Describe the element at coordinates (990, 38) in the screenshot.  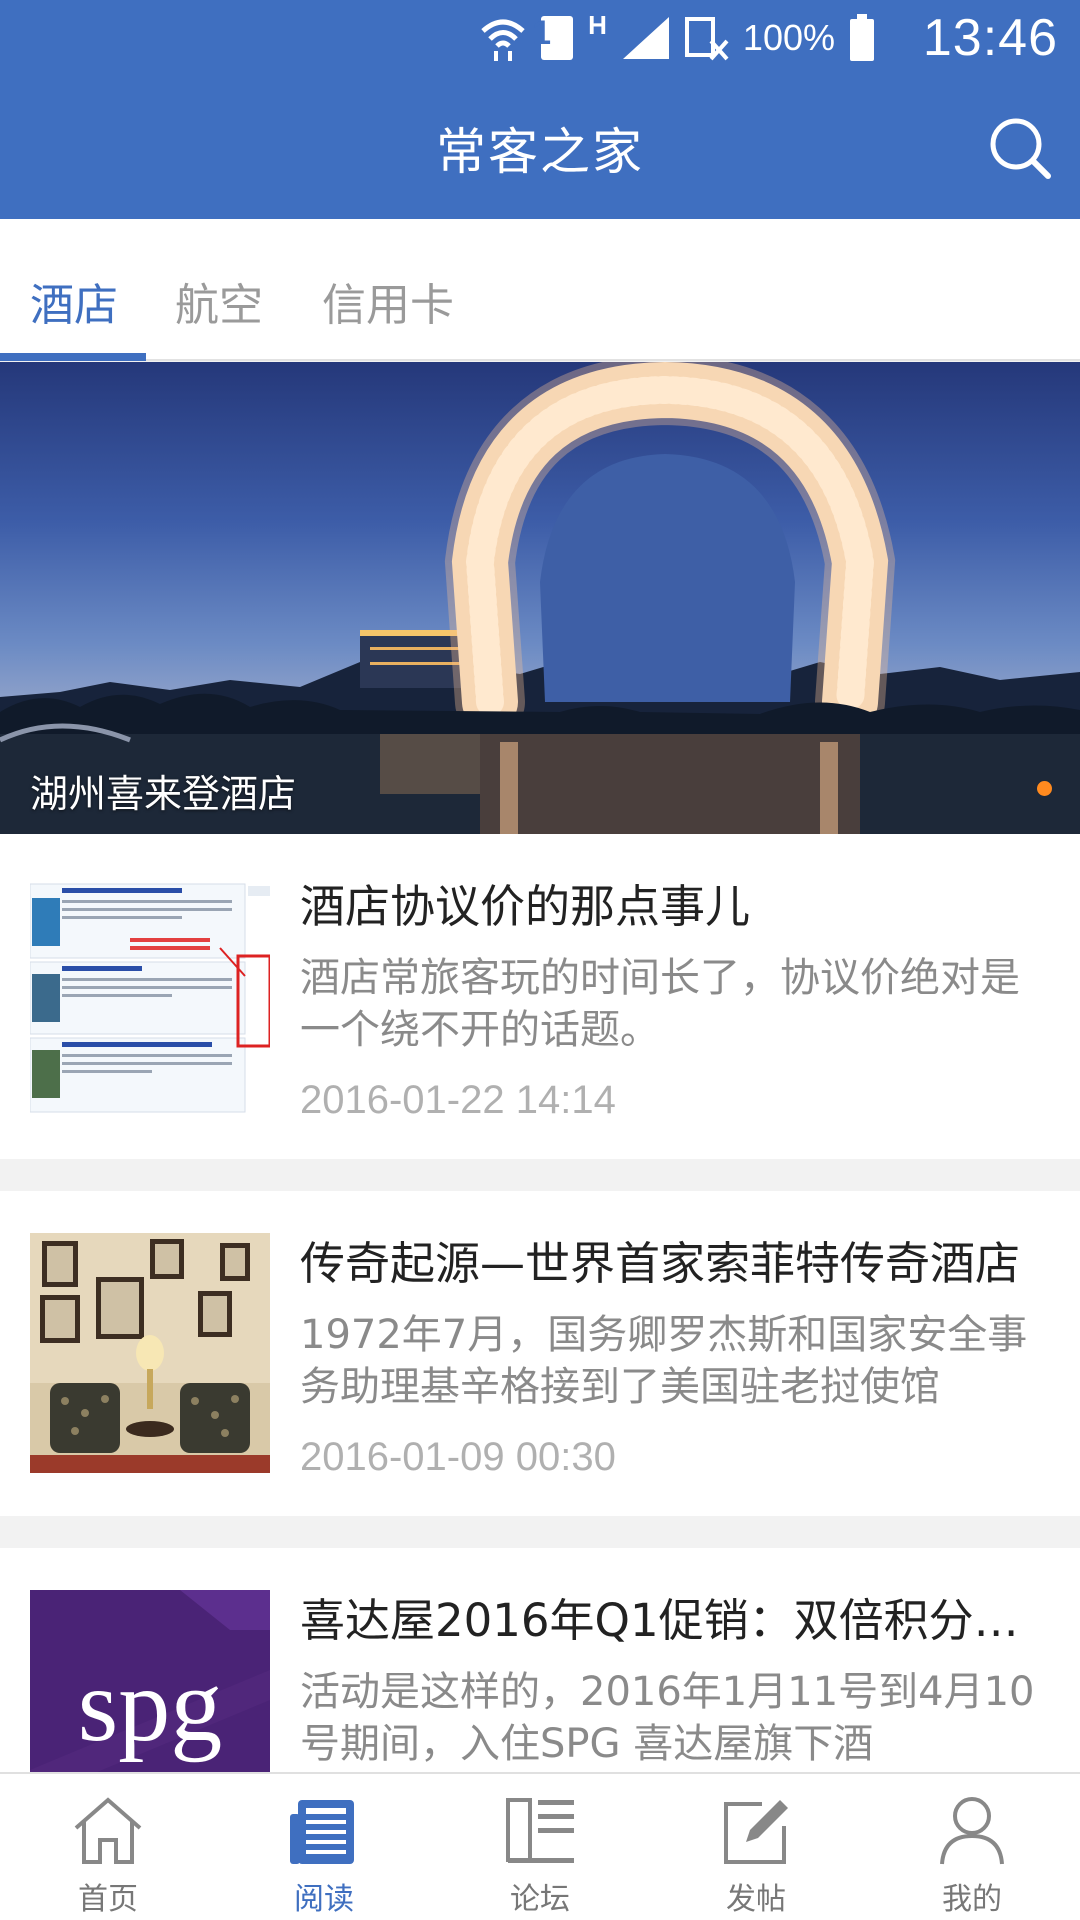
I see `status-time: 13:46` at that location.